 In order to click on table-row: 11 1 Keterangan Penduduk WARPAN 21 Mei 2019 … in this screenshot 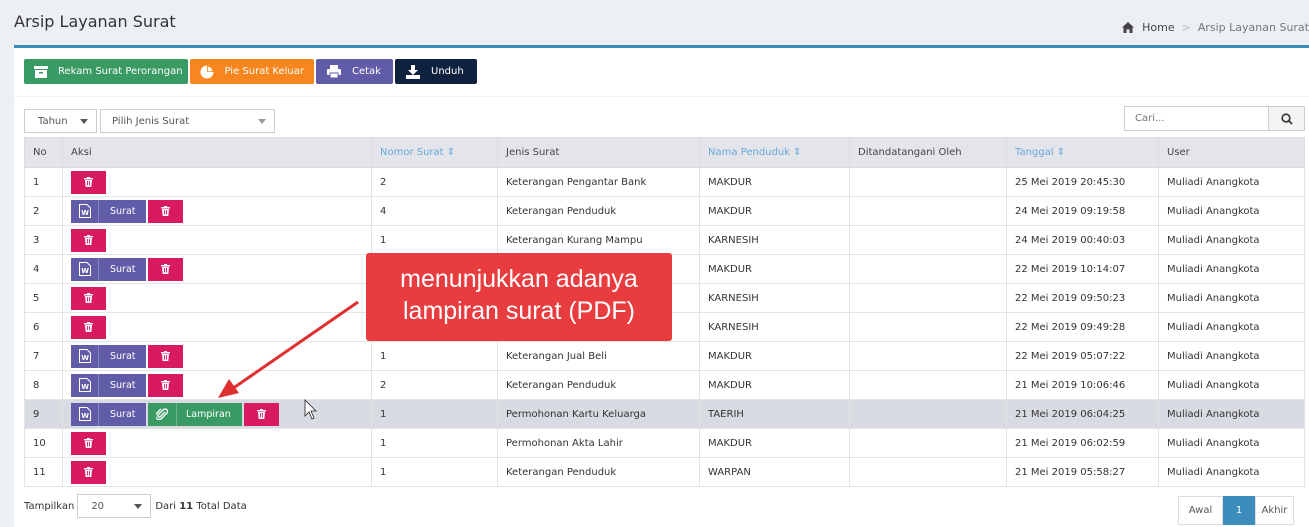, I will do `click(664, 472)`.